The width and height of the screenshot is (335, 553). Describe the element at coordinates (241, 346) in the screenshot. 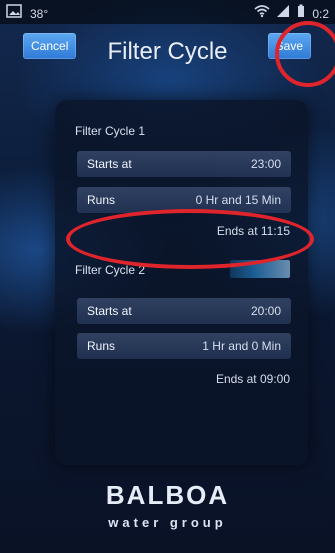

I see `filter-cycle-2-runs-value: 1 Hr and 0 Min` at that location.